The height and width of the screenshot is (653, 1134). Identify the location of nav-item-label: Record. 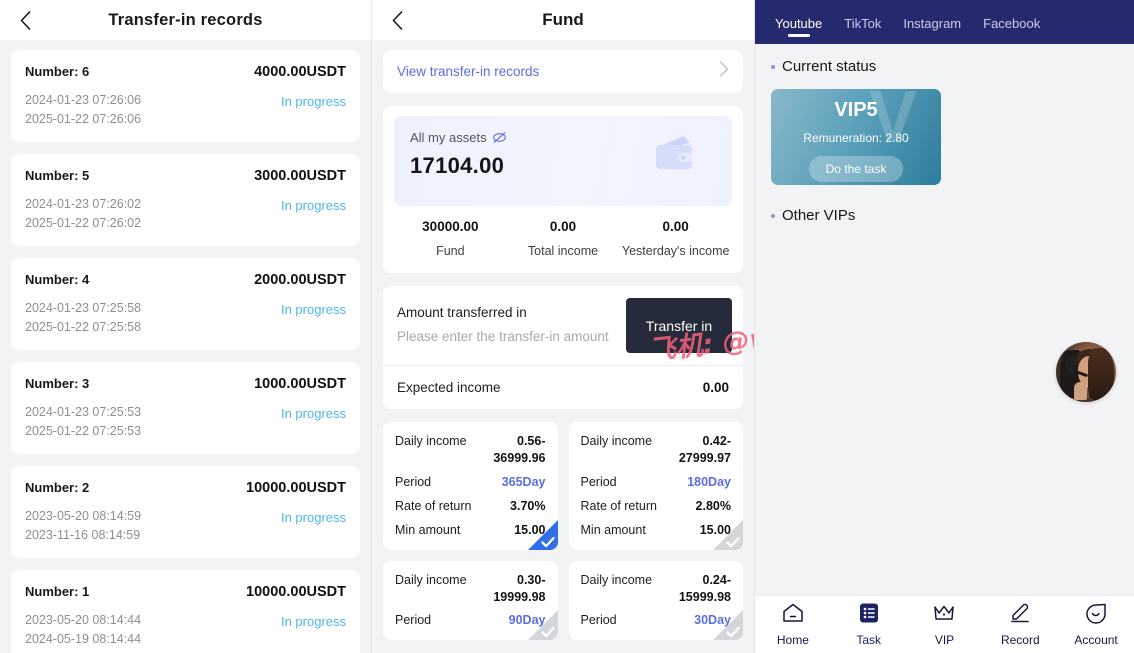
(1020, 640).